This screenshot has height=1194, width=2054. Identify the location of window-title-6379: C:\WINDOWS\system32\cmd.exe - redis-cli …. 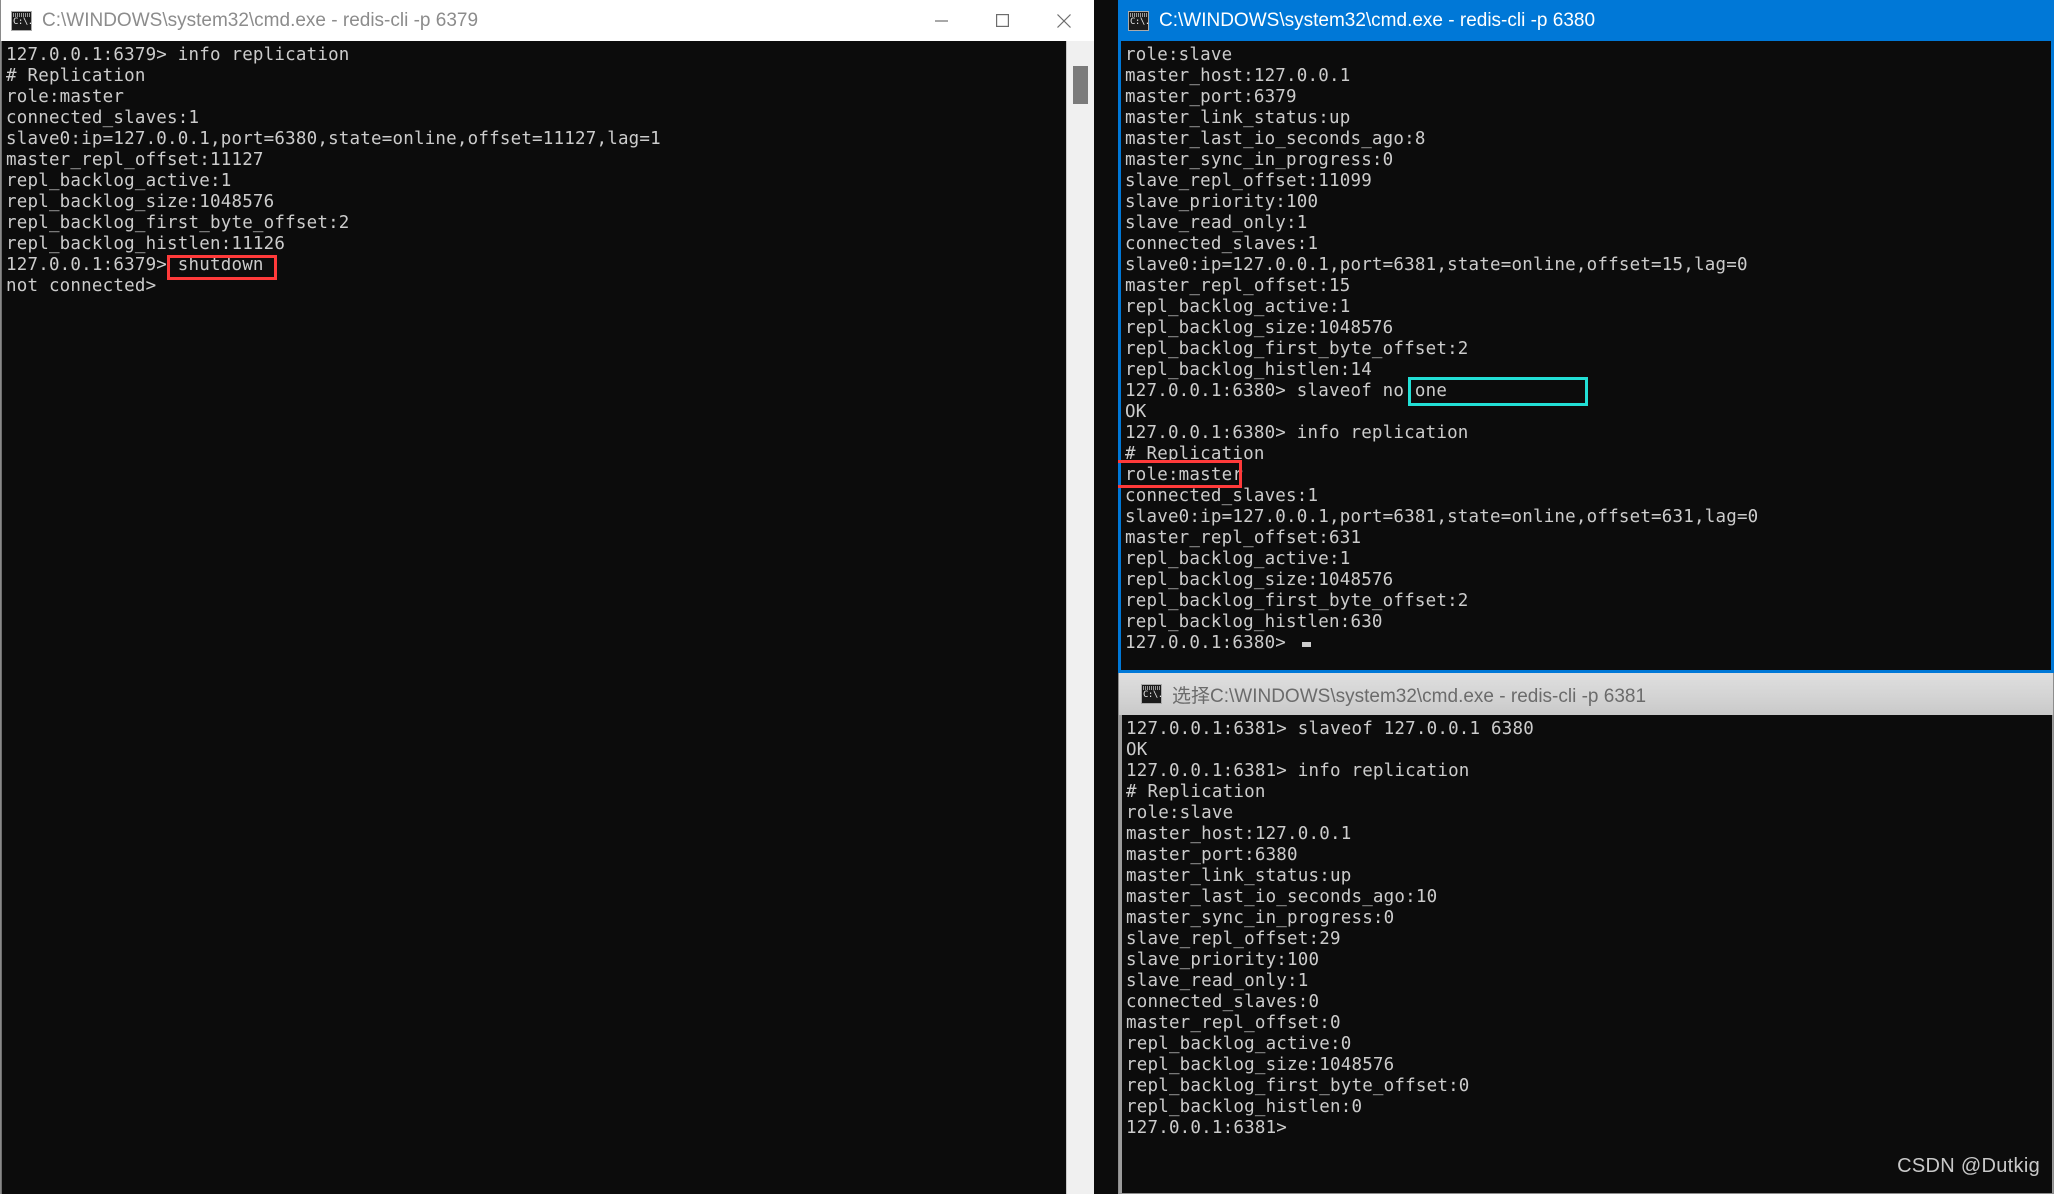
(260, 20).